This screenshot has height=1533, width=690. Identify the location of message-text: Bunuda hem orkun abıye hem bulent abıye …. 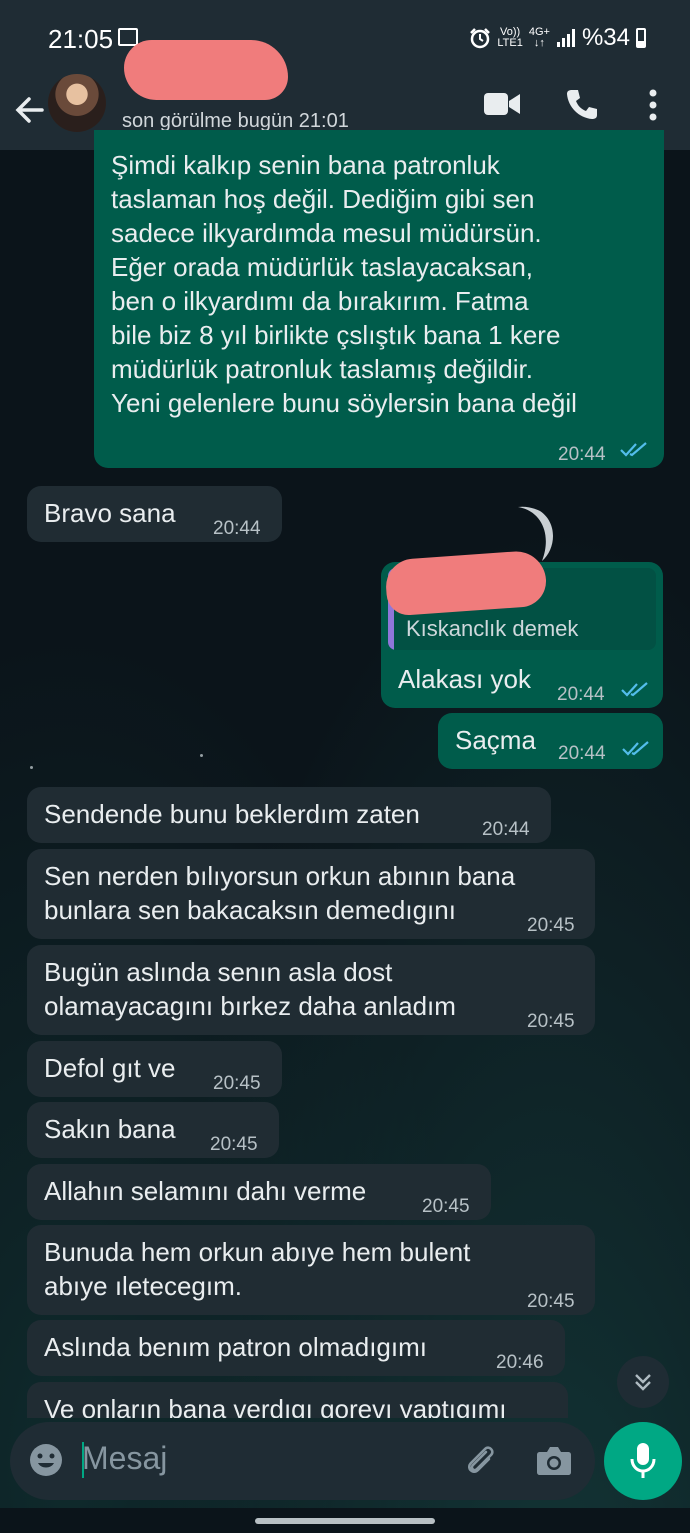
(257, 1269).